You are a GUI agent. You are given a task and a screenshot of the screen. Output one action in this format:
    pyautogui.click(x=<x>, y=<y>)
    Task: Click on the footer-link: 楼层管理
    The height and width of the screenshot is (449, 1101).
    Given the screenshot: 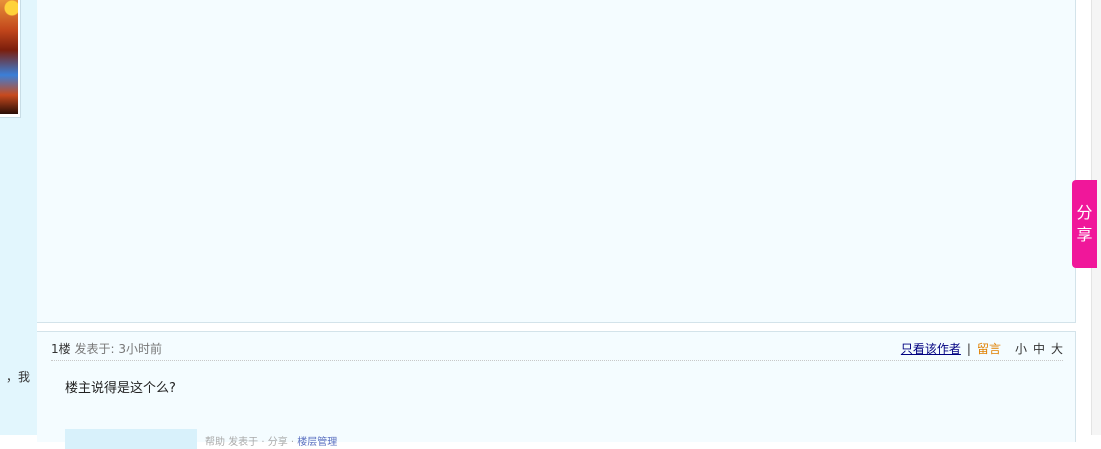 What is the action you would take?
    pyautogui.click(x=317, y=442)
    